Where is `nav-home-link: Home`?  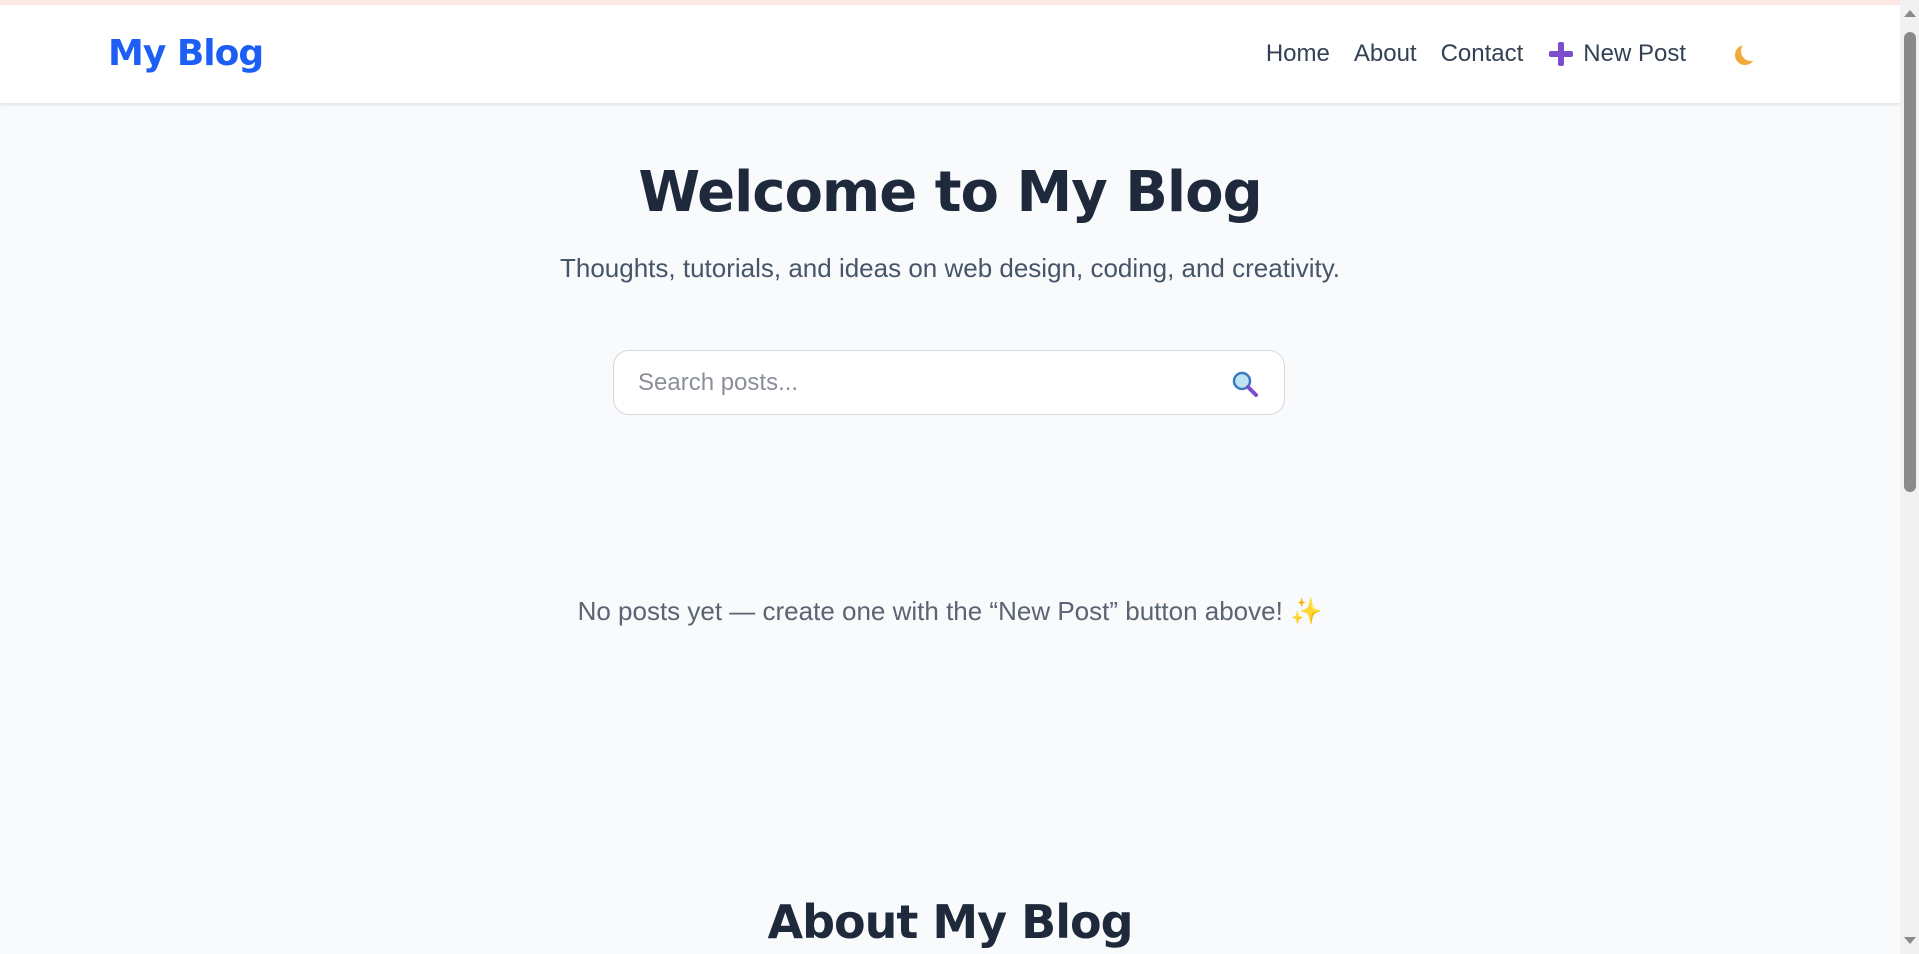 nav-home-link: Home is located at coordinates (1298, 54).